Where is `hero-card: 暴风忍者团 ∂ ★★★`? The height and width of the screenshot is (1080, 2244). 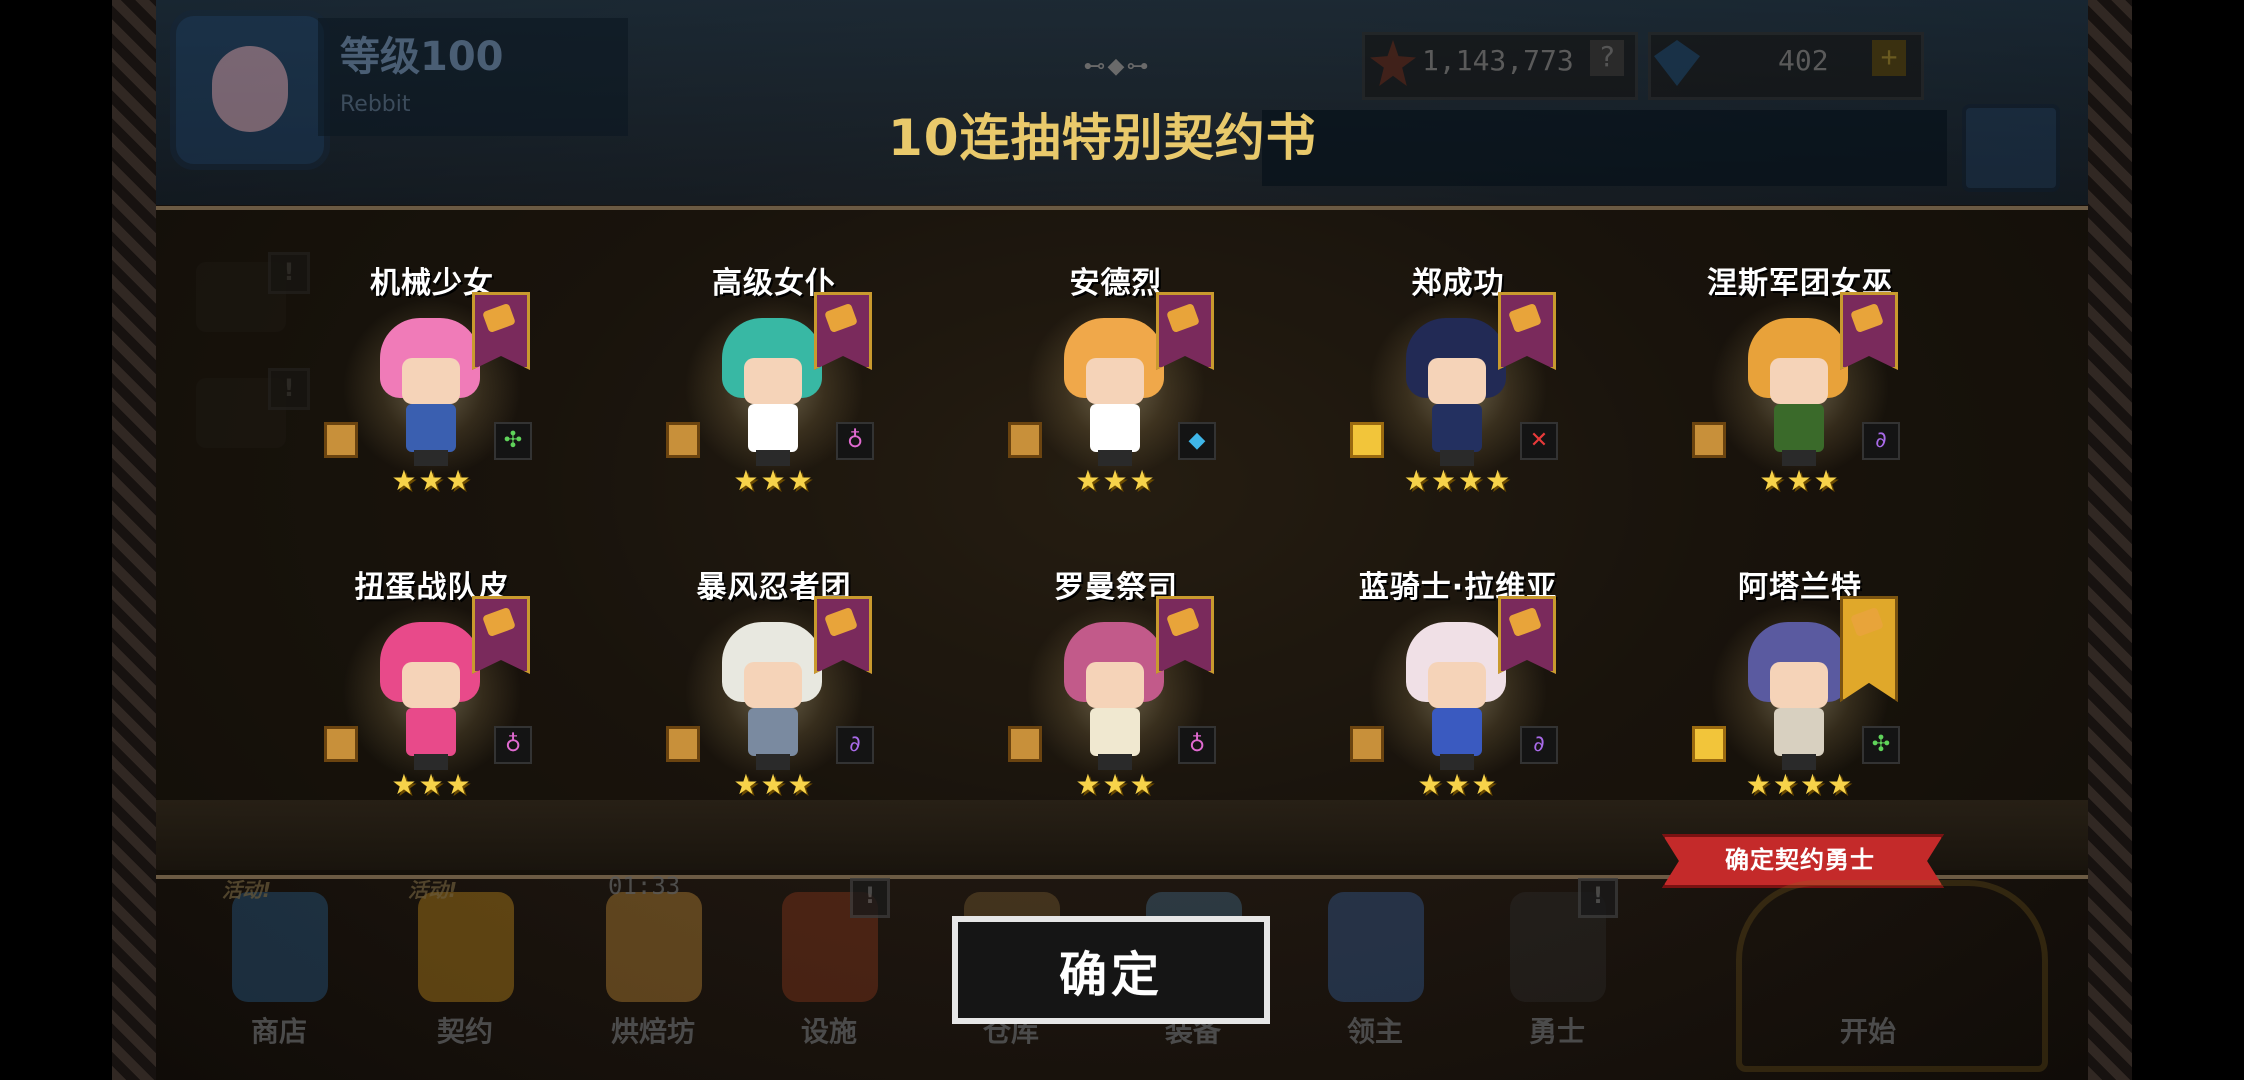
hero-card: 暴风忍者团 ∂ ★★★ is located at coordinates (770, 702).